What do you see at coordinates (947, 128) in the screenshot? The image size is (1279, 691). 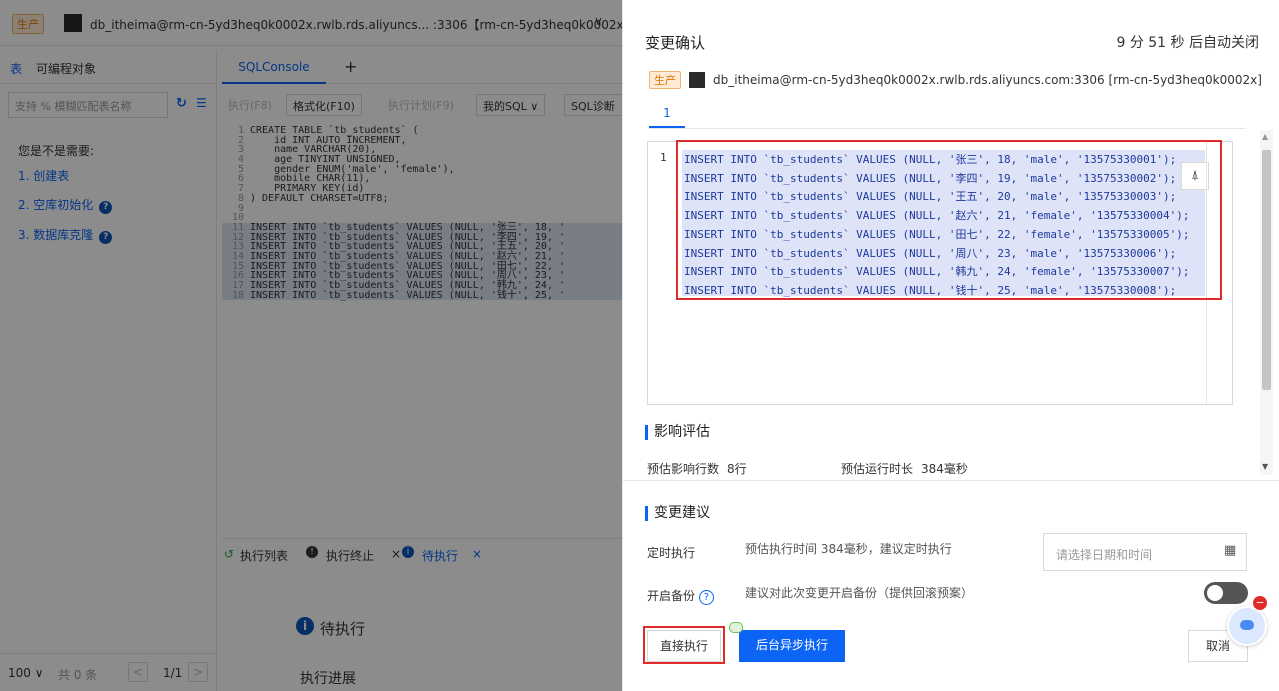 I see `tab-divider` at bounding box center [947, 128].